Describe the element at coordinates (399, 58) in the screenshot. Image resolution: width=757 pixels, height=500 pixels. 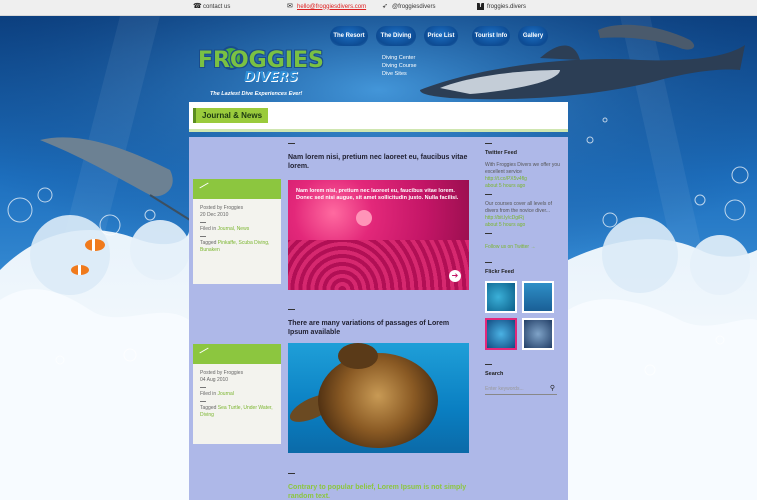
I see `submenu-diving-center: Diving Center` at that location.